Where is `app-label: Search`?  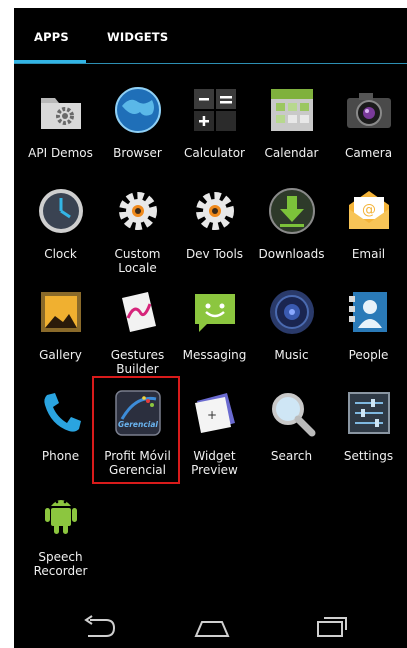
app-label: Search is located at coordinates (291, 456).